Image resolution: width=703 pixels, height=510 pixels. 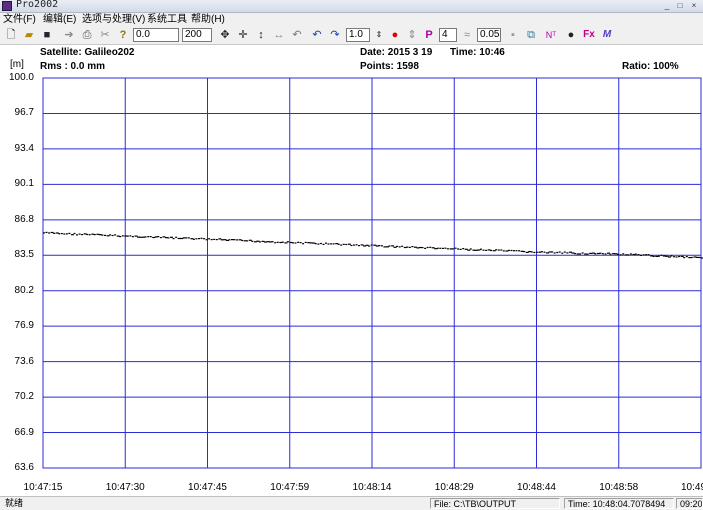 I want to click on y-tick-label: 86.8, so click(x=24, y=219).